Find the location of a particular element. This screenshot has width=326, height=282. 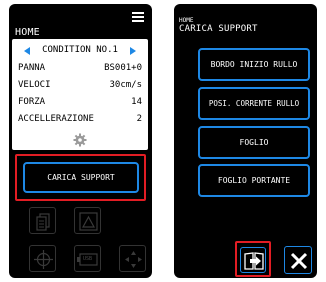

row-label: ACCELLERAZIONE is located at coordinates (56, 119).